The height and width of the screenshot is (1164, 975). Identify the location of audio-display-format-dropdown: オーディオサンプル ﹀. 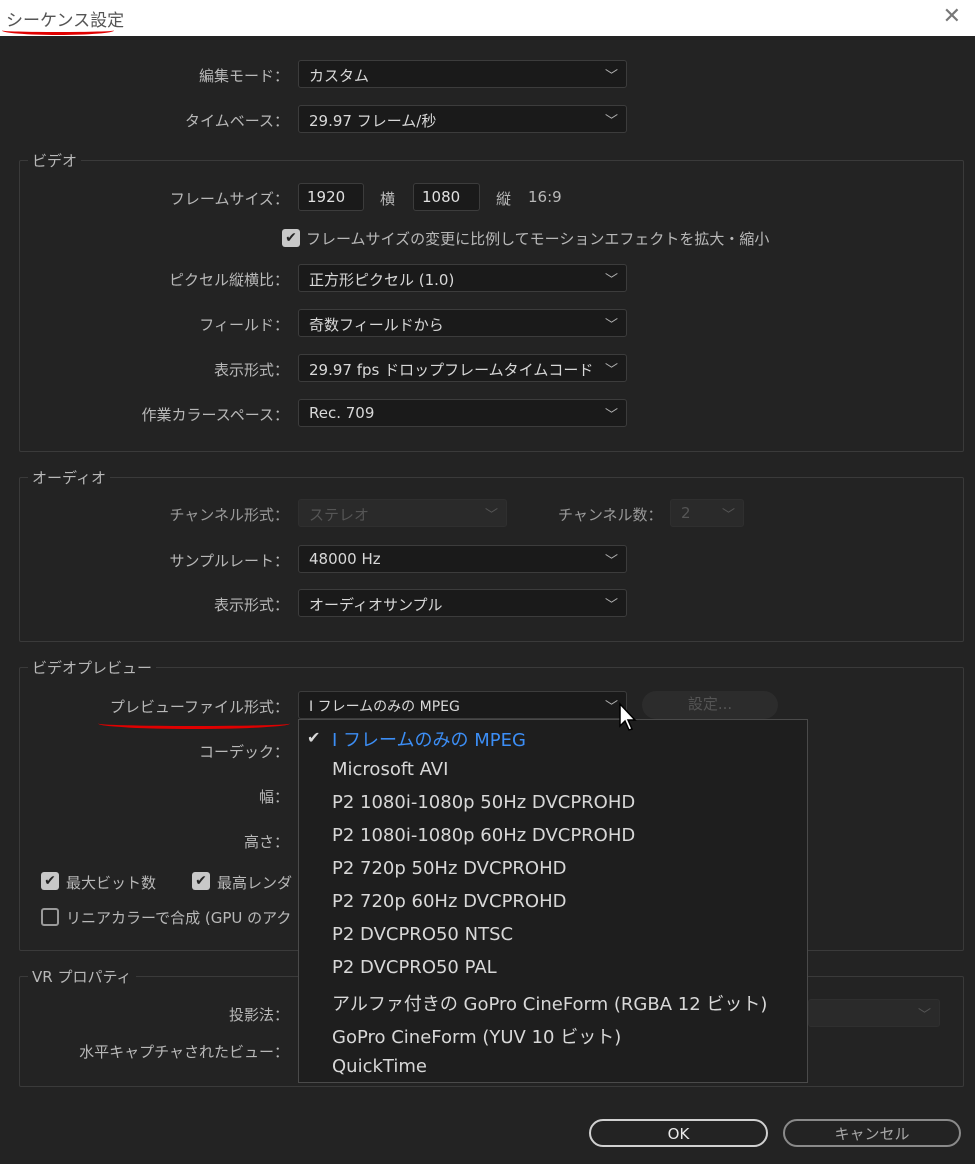
(462, 603).